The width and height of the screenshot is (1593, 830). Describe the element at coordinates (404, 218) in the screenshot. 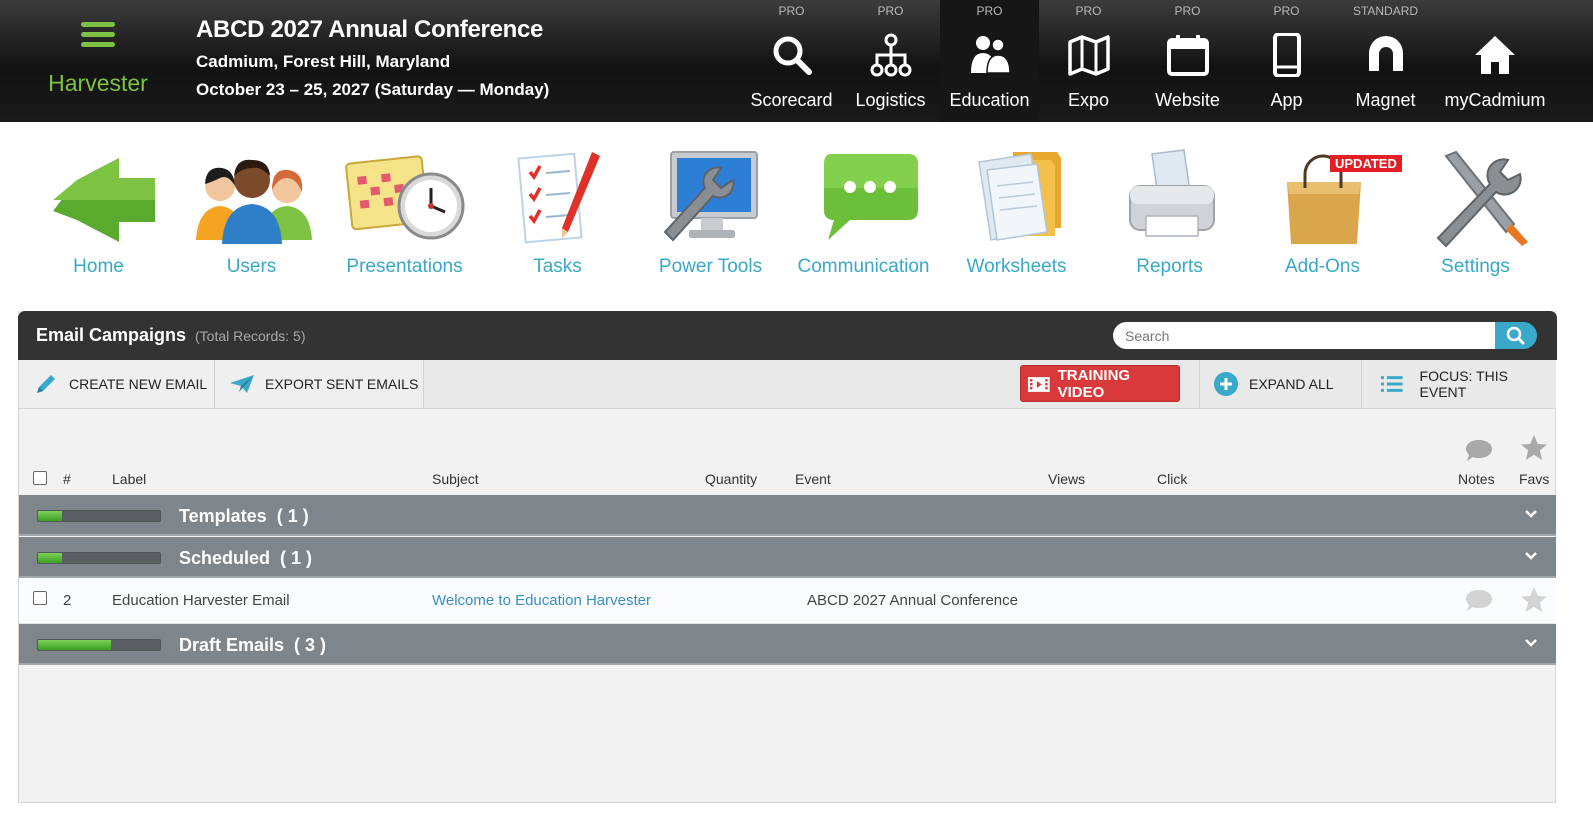

I see `nav-presentations: Presentations` at that location.